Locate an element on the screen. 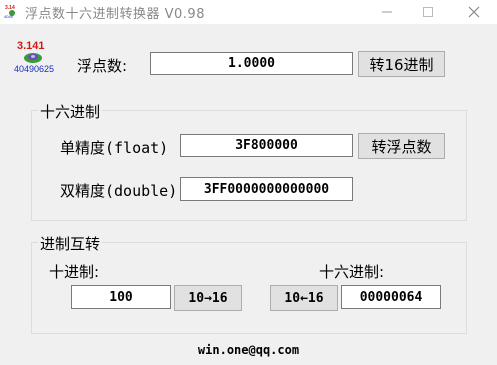 The image size is (497, 365). author-email: win.one@qq.com is located at coordinates (248, 350).